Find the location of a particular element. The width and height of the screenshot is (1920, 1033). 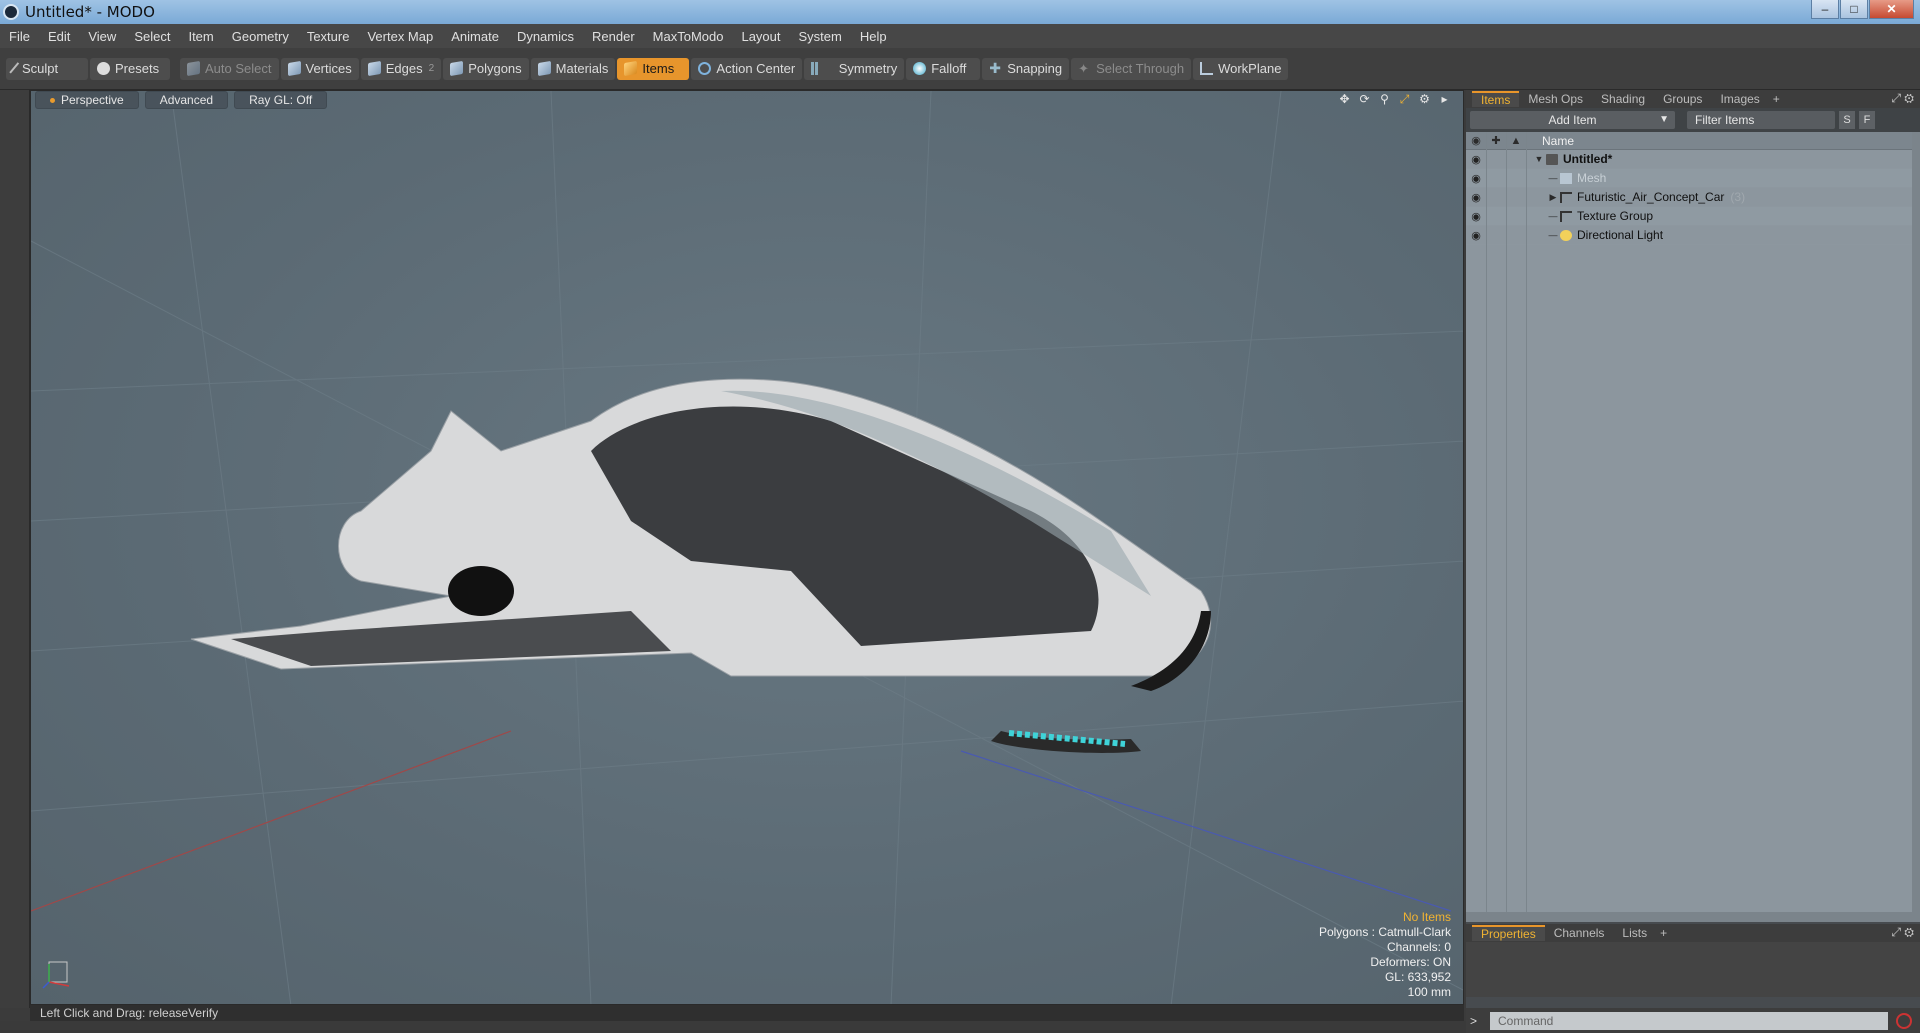

f-button: F is located at coordinates (1867, 120).